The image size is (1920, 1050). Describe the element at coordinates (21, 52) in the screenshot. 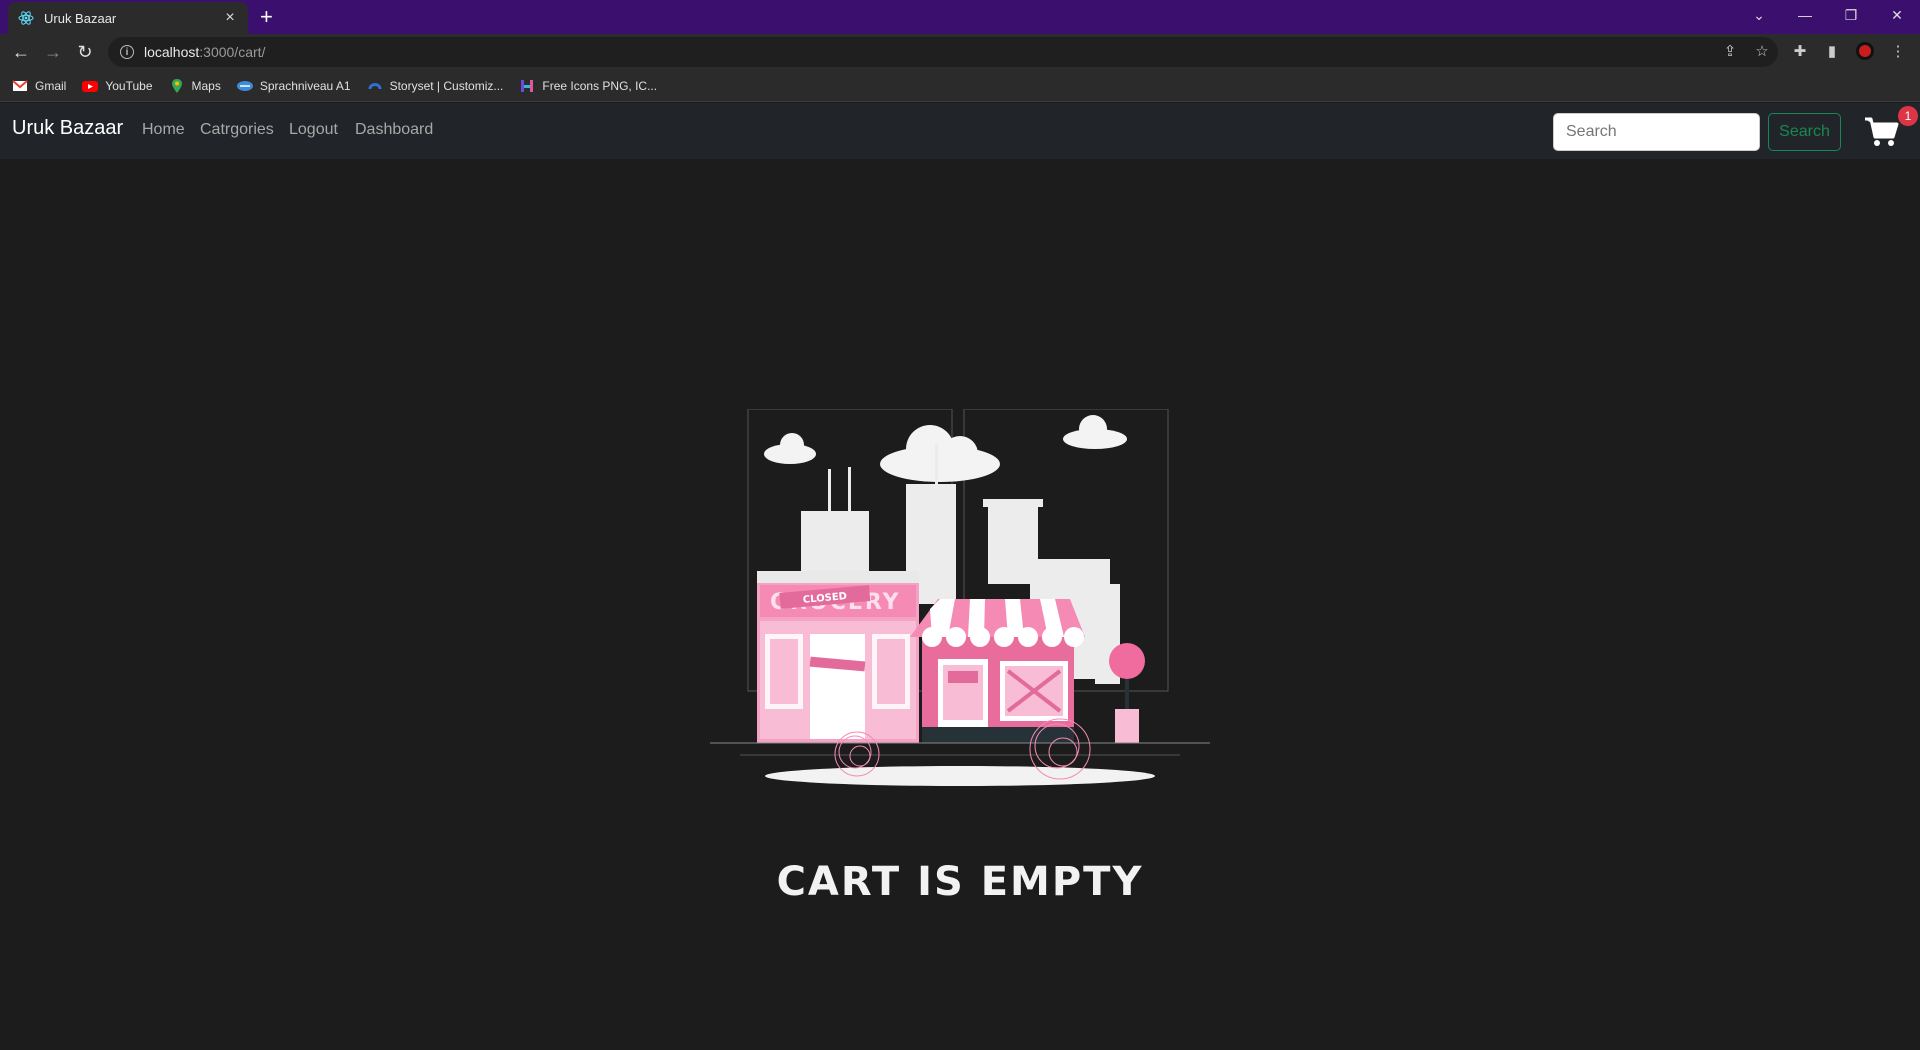

I see `back-icon: ←` at that location.